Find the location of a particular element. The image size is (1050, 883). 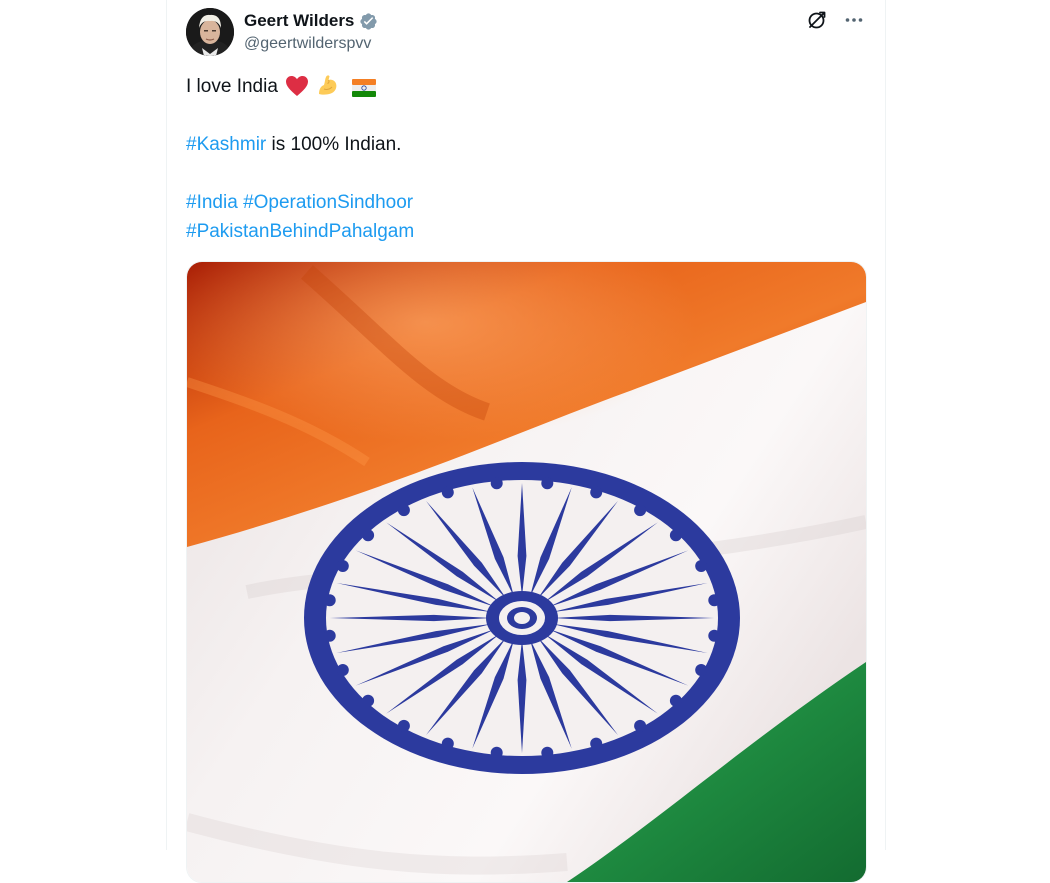

tweet-line-3: #India #OperationSindhoor is located at coordinates (526, 202).